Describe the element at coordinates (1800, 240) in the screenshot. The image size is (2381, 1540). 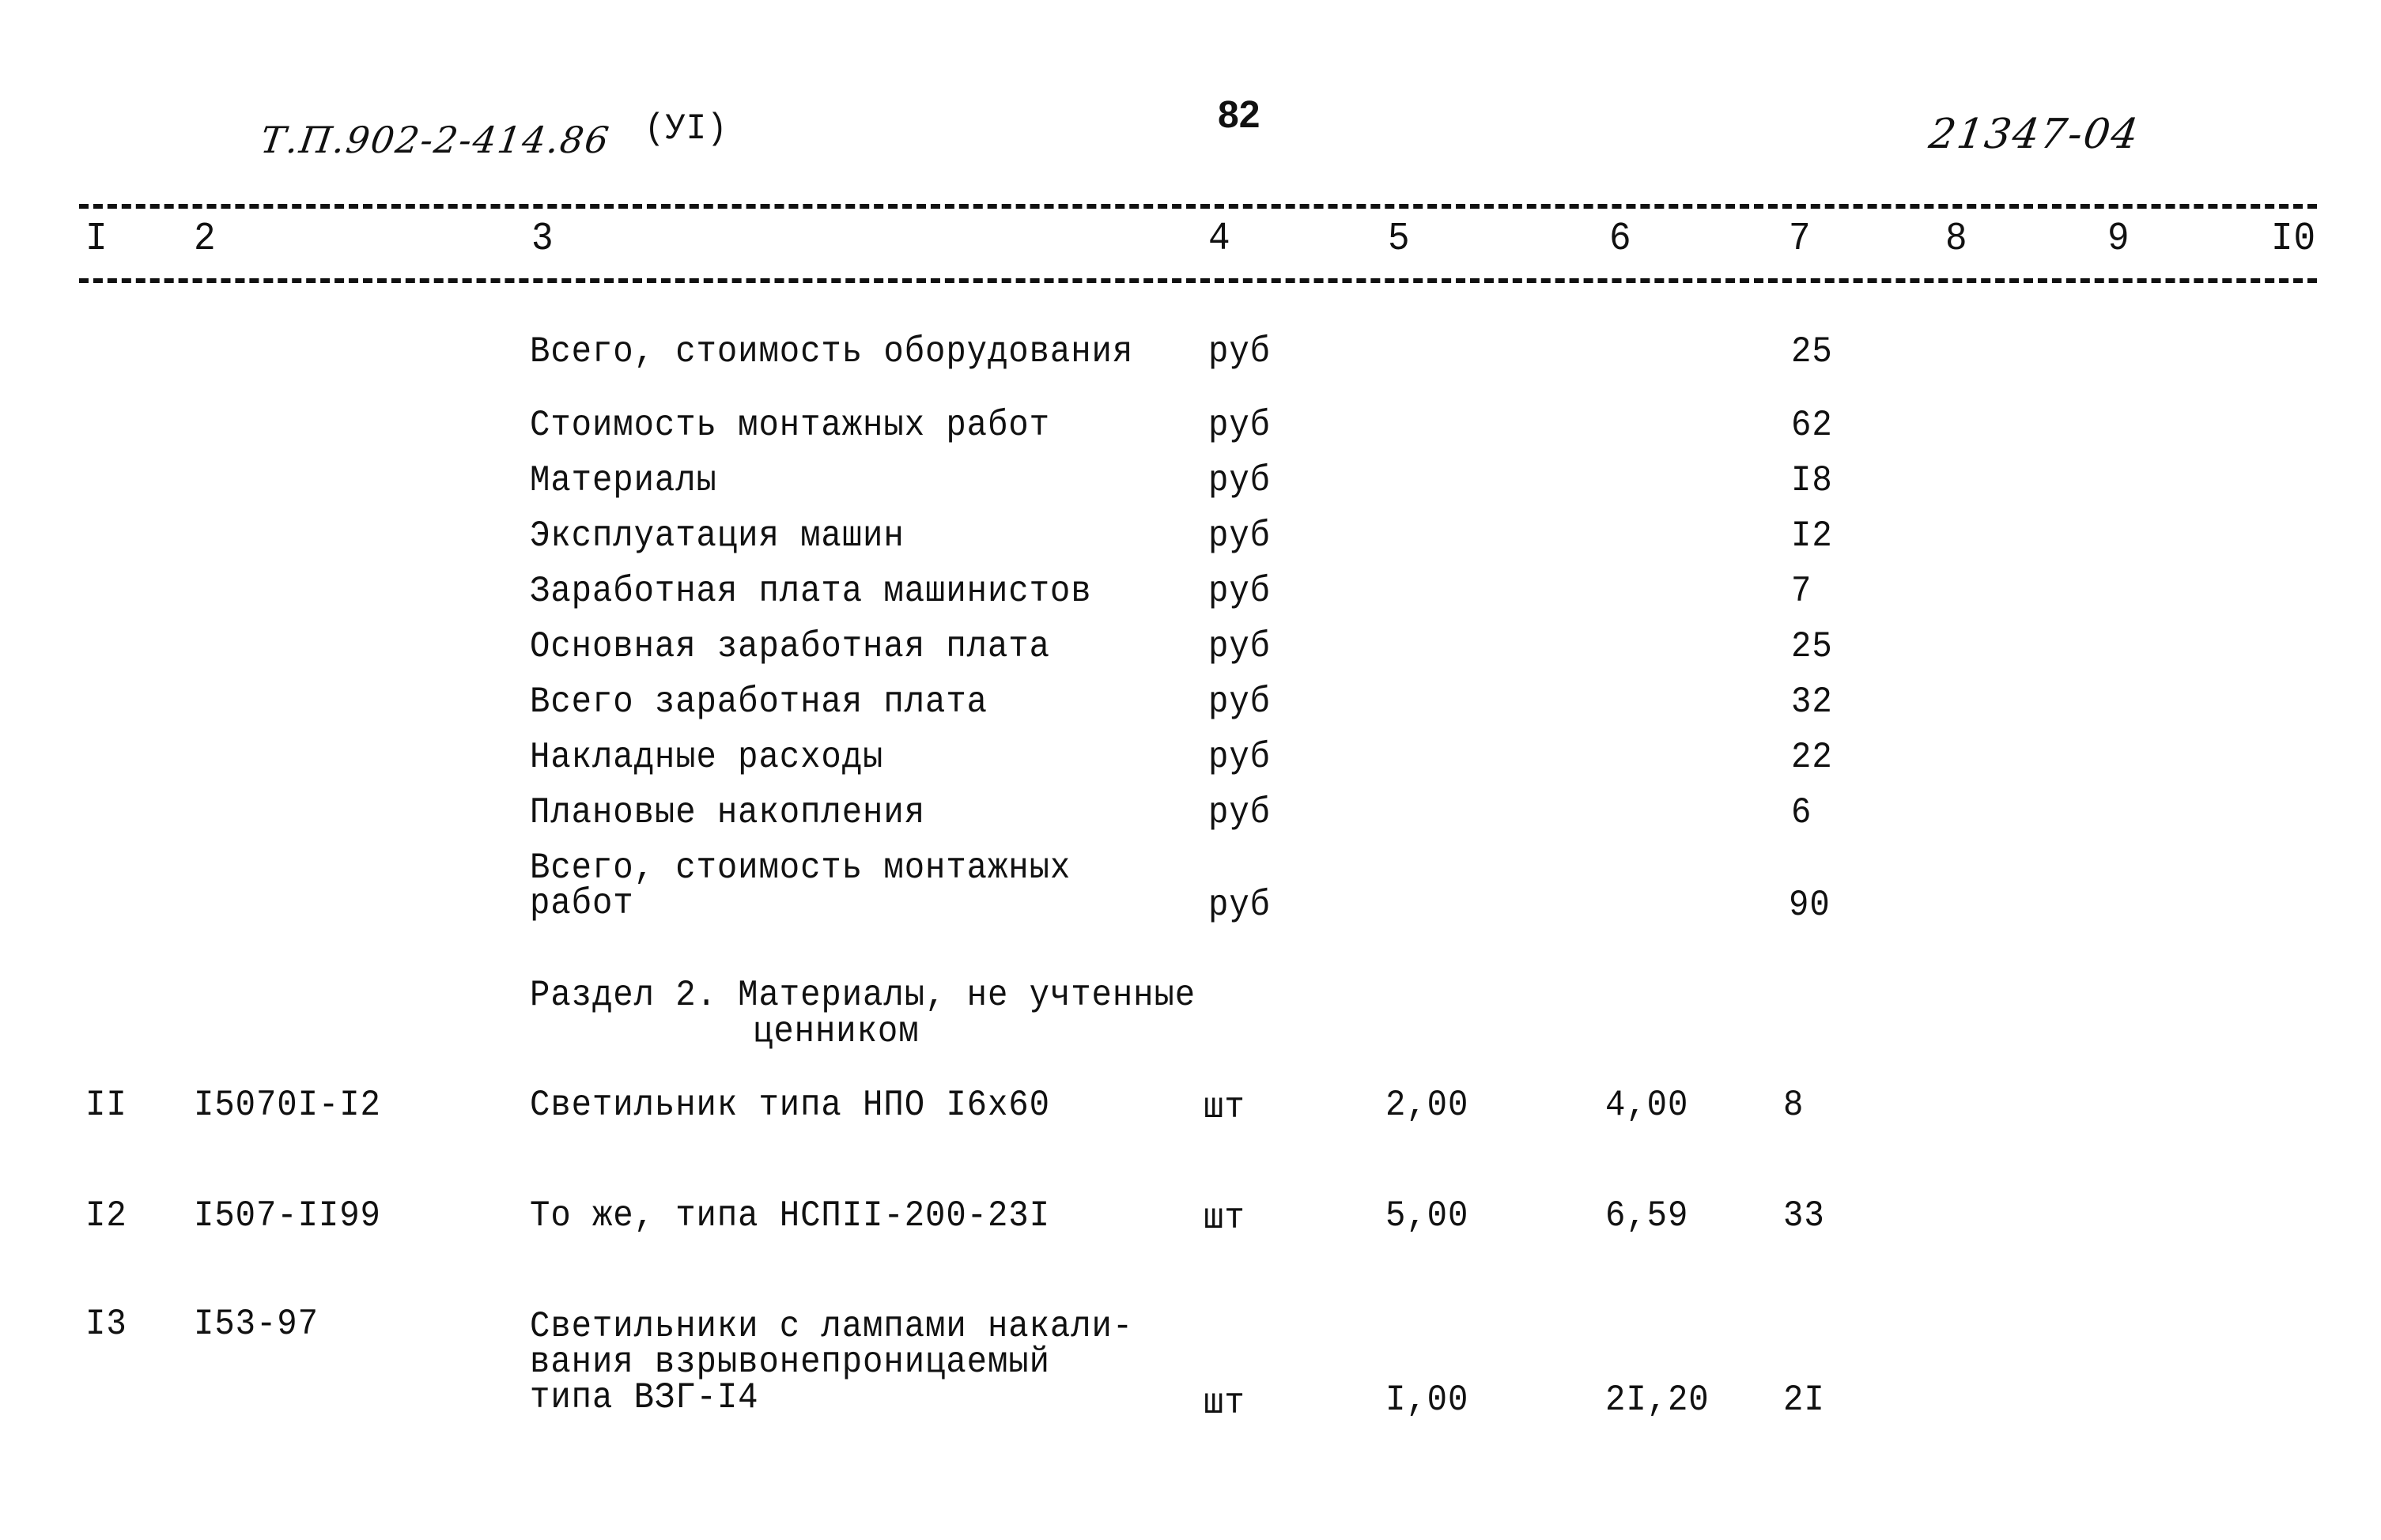
I see `column-header: 7` at that location.